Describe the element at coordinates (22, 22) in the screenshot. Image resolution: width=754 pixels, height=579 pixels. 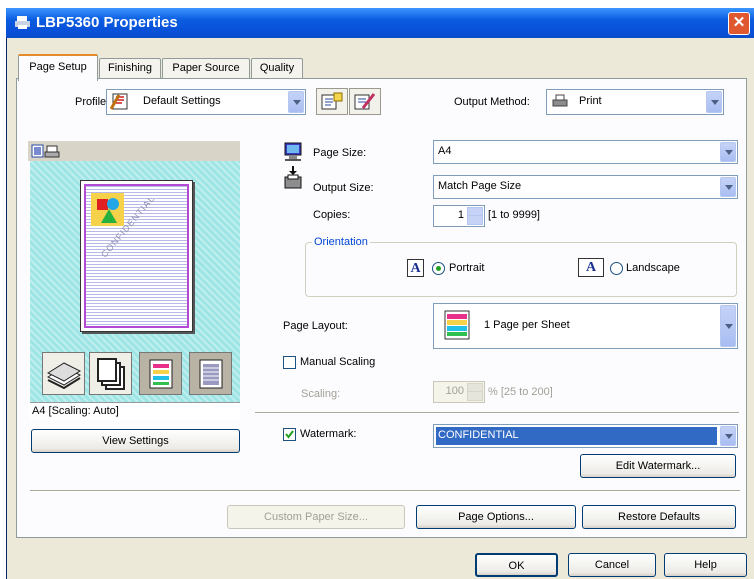
I see `printer-app-icon` at that location.